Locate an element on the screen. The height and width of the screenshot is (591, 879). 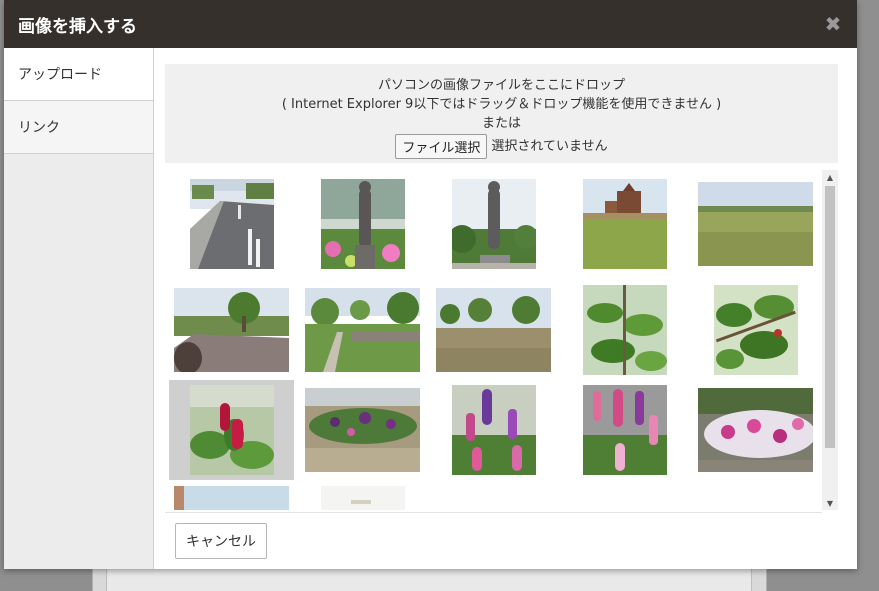
background-panel is located at coordinates (429, 579).